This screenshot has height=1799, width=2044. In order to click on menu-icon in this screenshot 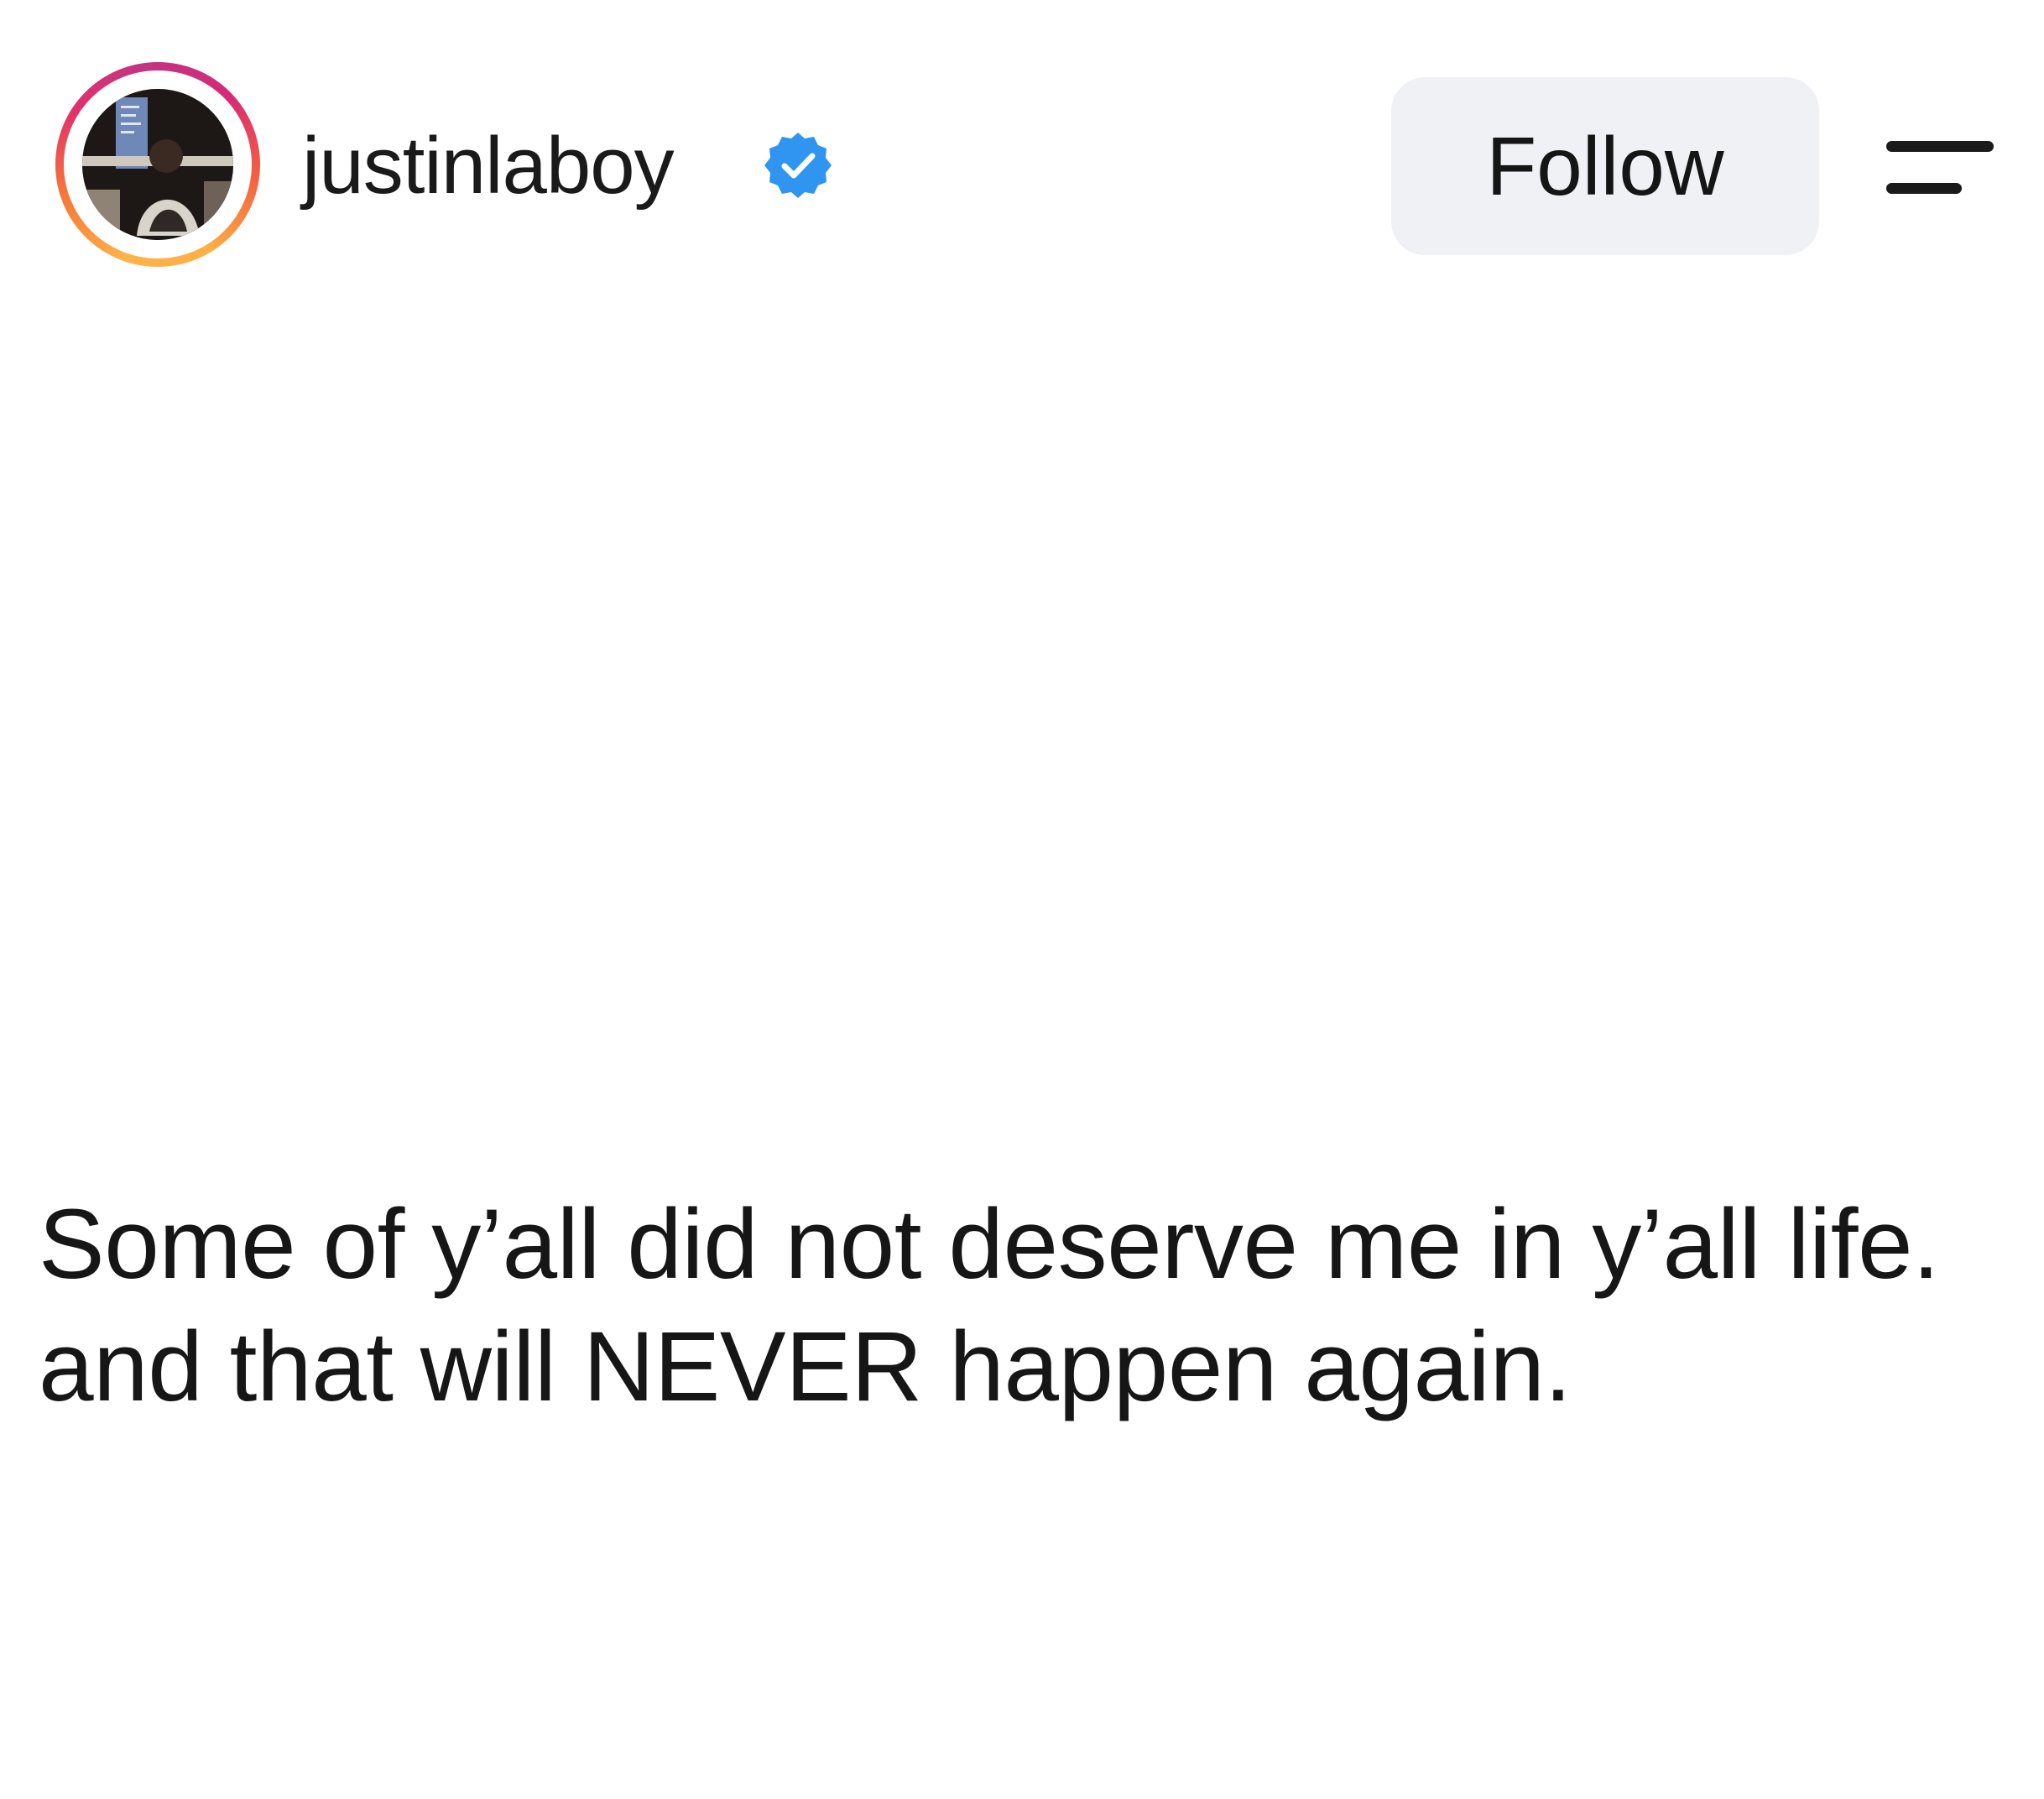, I will do `click(1936, 168)`.